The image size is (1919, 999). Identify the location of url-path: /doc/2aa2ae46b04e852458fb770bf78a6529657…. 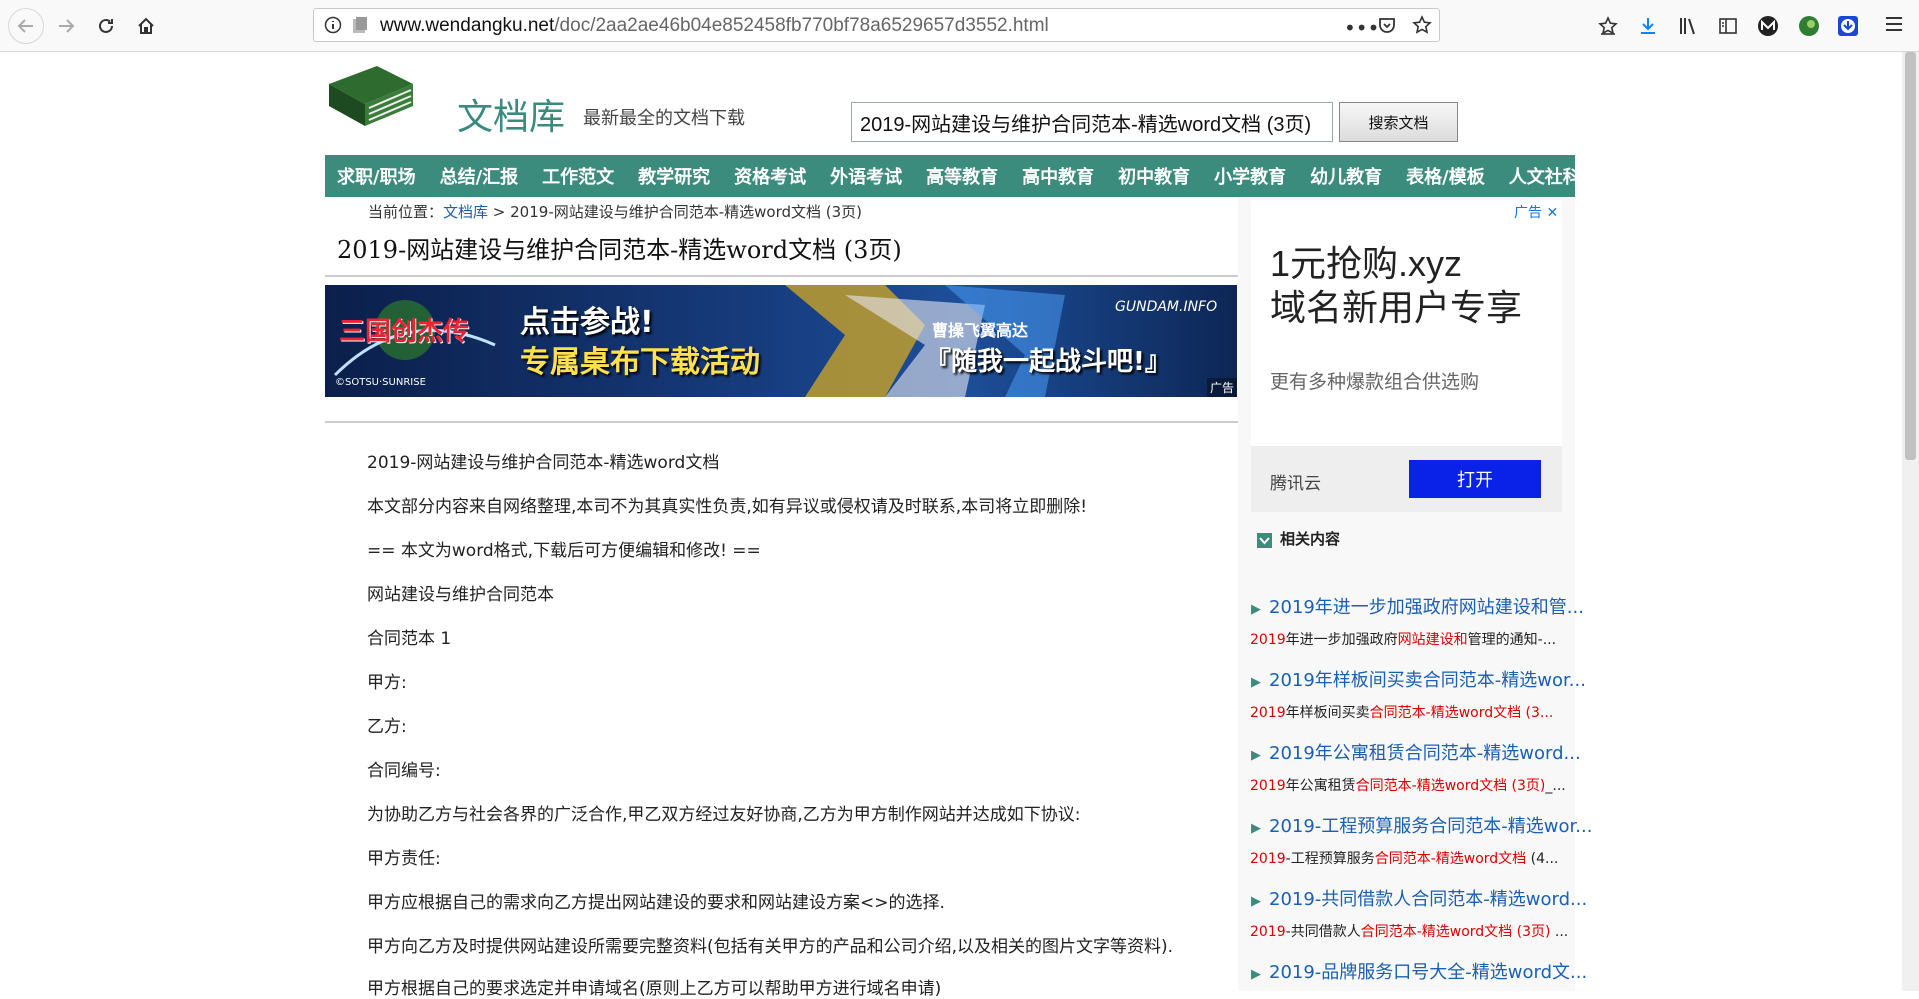
(801, 25).